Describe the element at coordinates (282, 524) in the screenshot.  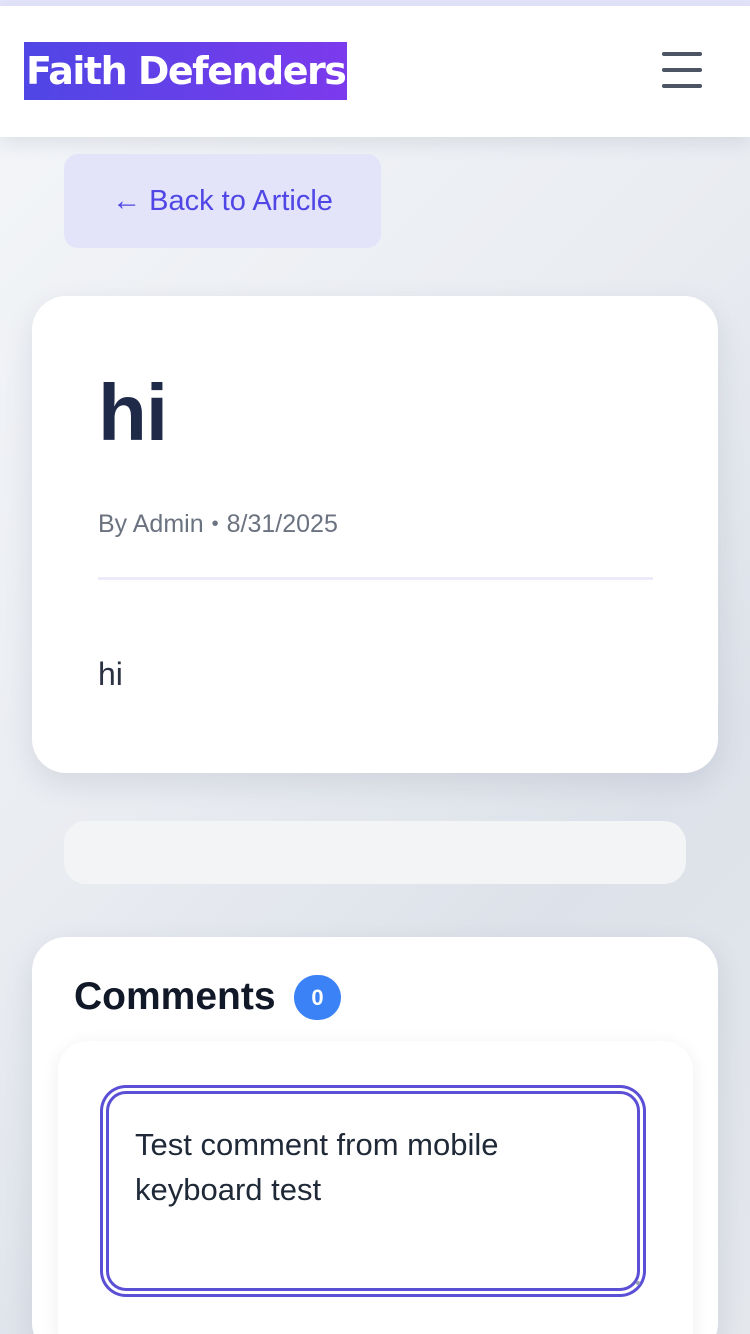
I see `article-date: 8/31/2025` at that location.